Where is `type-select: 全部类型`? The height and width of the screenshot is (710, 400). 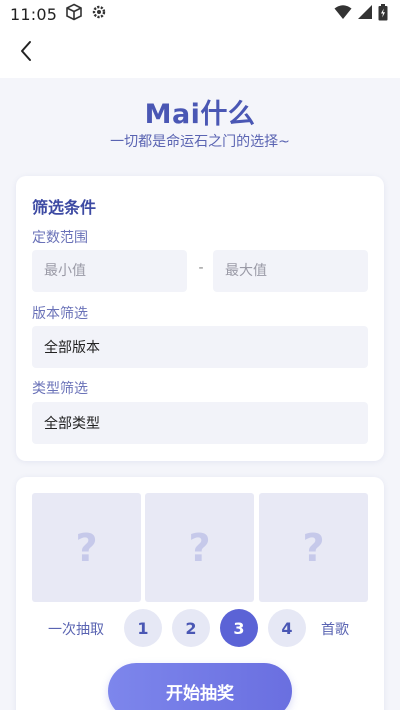 type-select: 全部类型 is located at coordinates (200, 423).